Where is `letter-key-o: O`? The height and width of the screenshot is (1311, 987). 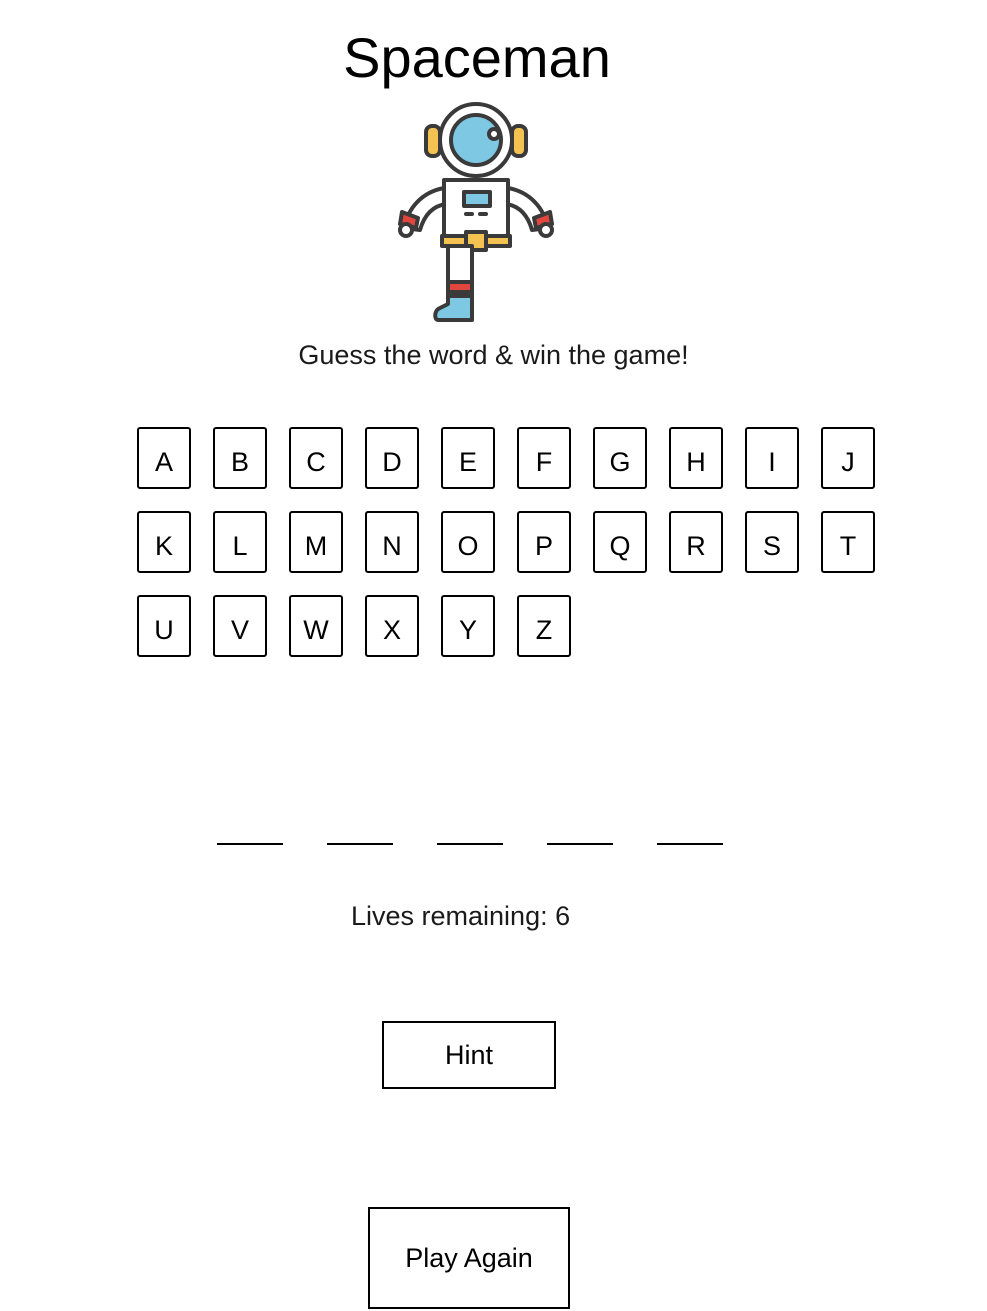
letter-key-o: O is located at coordinates (468, 542).